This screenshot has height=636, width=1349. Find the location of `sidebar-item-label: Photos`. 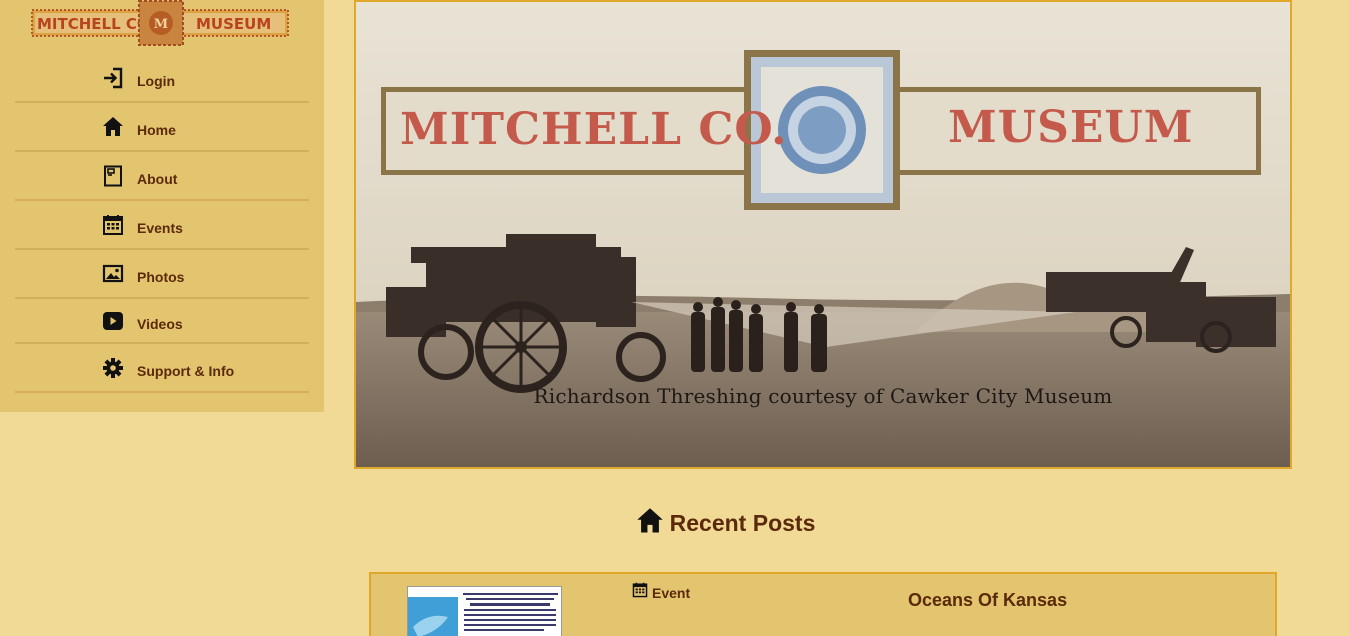

sidebar-item-label: Photos is located at coordinates (161, 276).